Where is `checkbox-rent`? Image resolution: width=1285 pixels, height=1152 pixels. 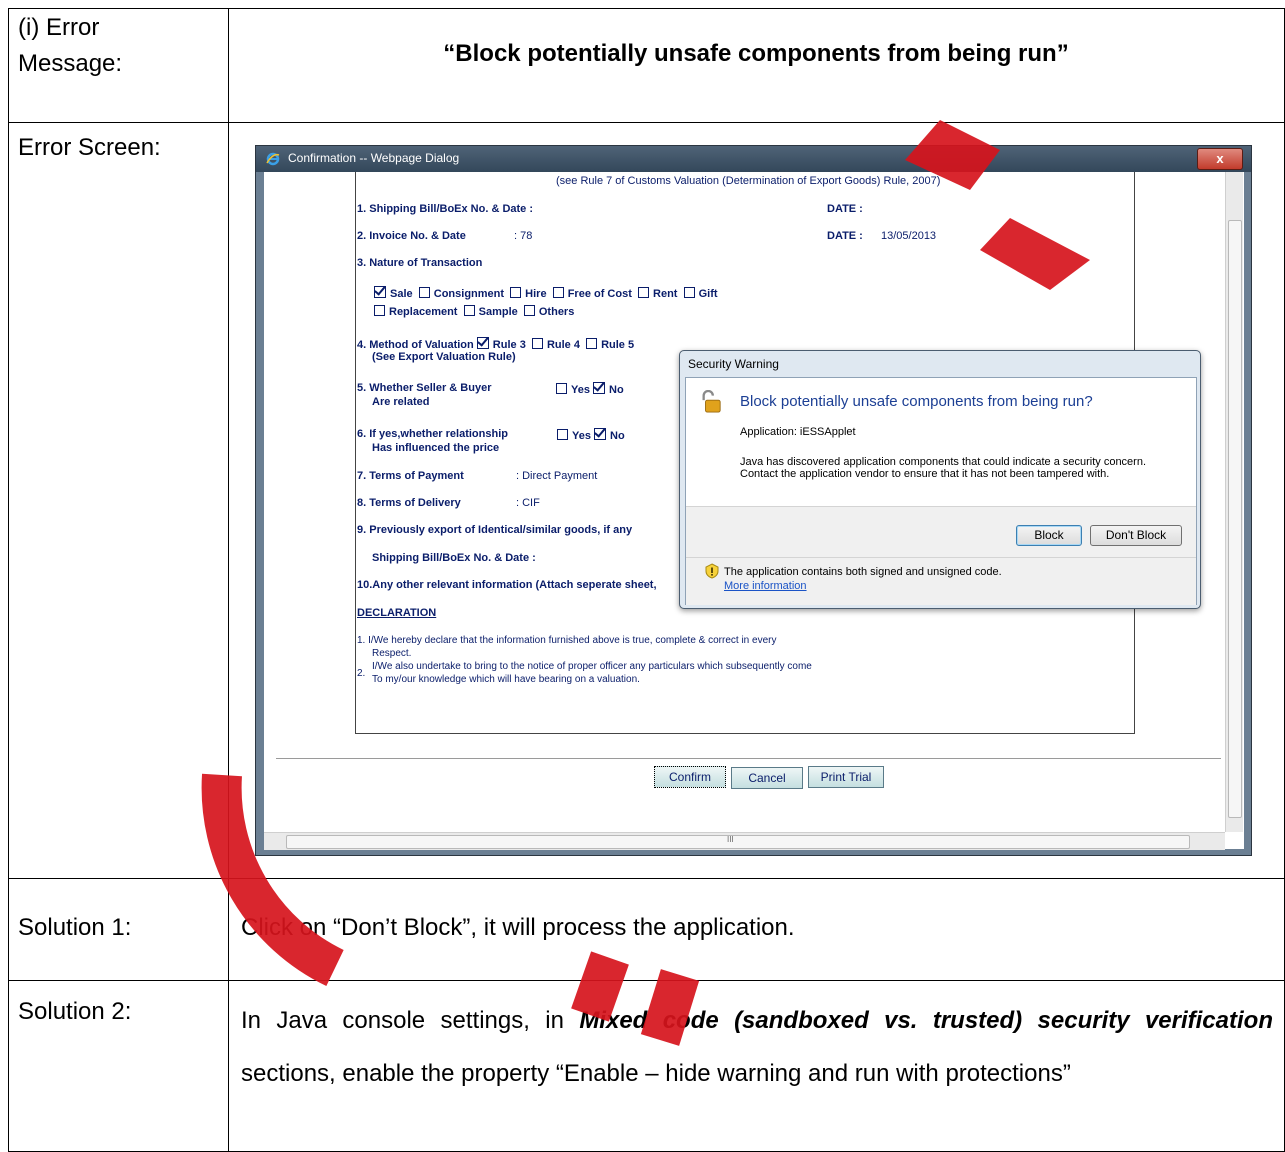 checkbox-rent is located at coordinates (644, 292).